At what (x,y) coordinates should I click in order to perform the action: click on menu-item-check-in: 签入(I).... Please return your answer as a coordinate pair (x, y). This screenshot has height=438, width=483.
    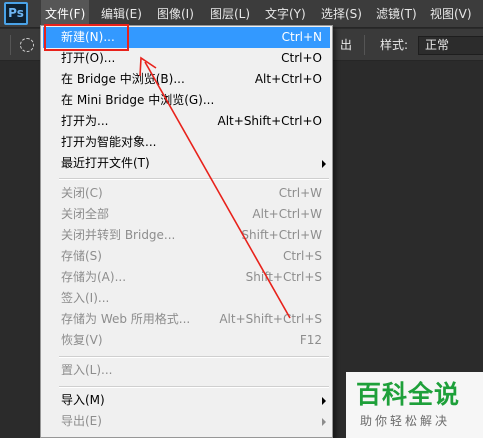
    Looking at the image, I should click on (186, 298).